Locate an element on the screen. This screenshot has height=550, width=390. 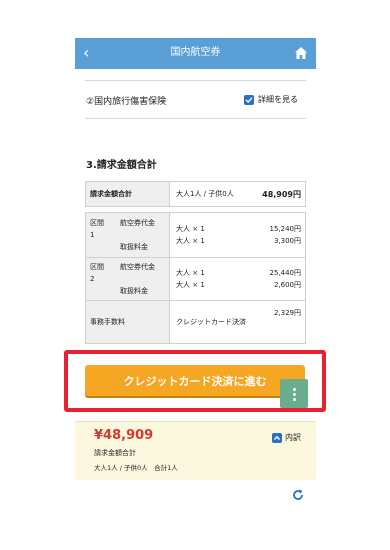
top-navigation-bar: ‹ 国内航空券 is located at coordinates (195, 53).